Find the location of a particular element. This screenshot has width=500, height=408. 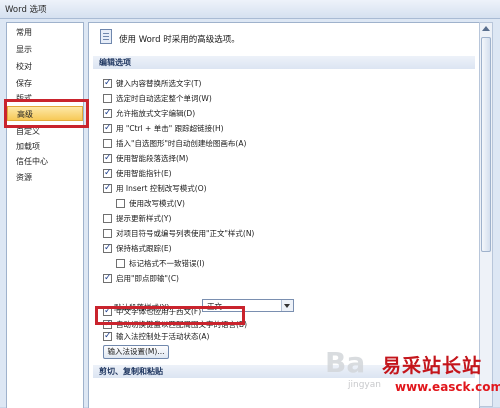

sidebar: 常用 显示 校对 保存 版式 高级 自定义 加载项 信任中心 资源 is located at coordinates (45, 215).